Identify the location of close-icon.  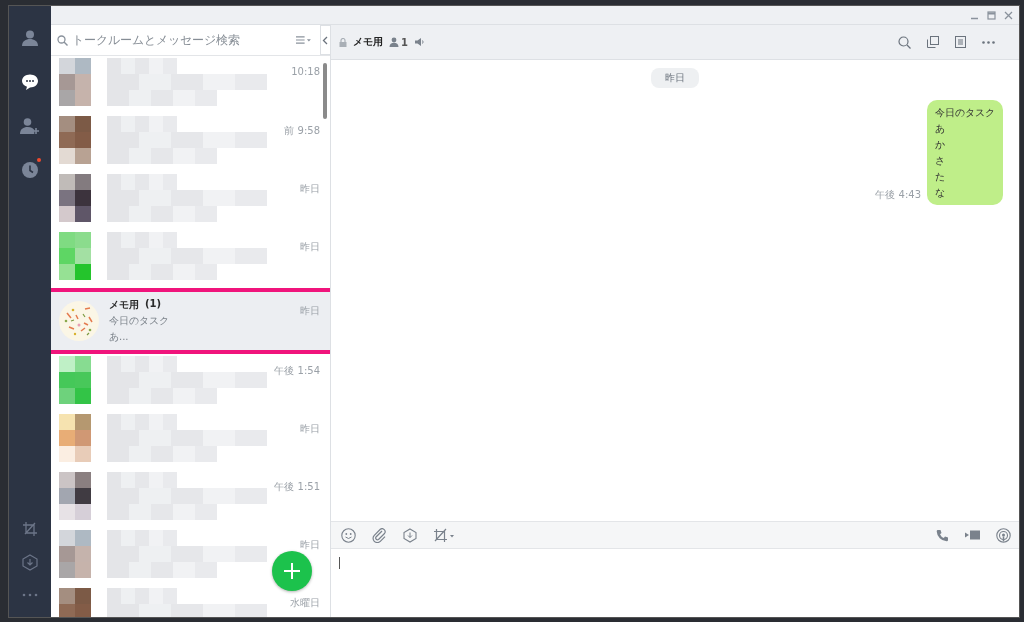
(1008, 15).